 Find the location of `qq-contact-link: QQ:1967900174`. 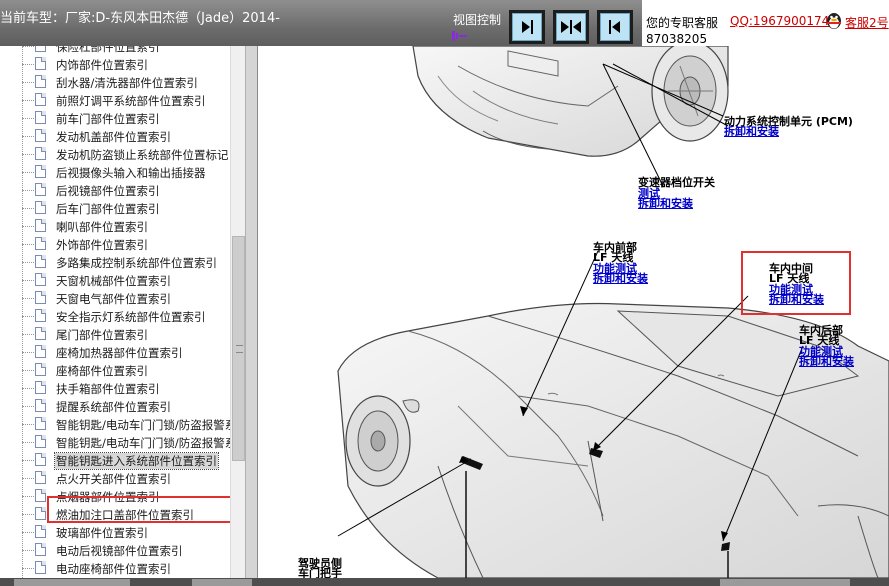

qq-contact-link: QQ:1967900174 is located at coordinates (779, 21).